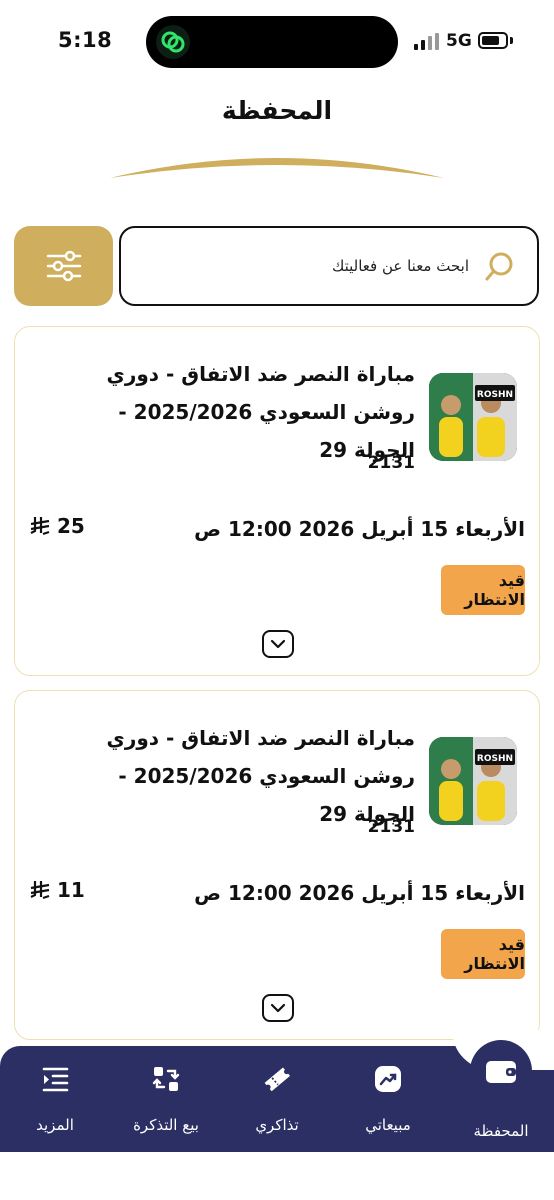  What do you see at coordinates (71, 526) in the screenshot?
I see `price-value: 25` at bounding box center [71, 526].